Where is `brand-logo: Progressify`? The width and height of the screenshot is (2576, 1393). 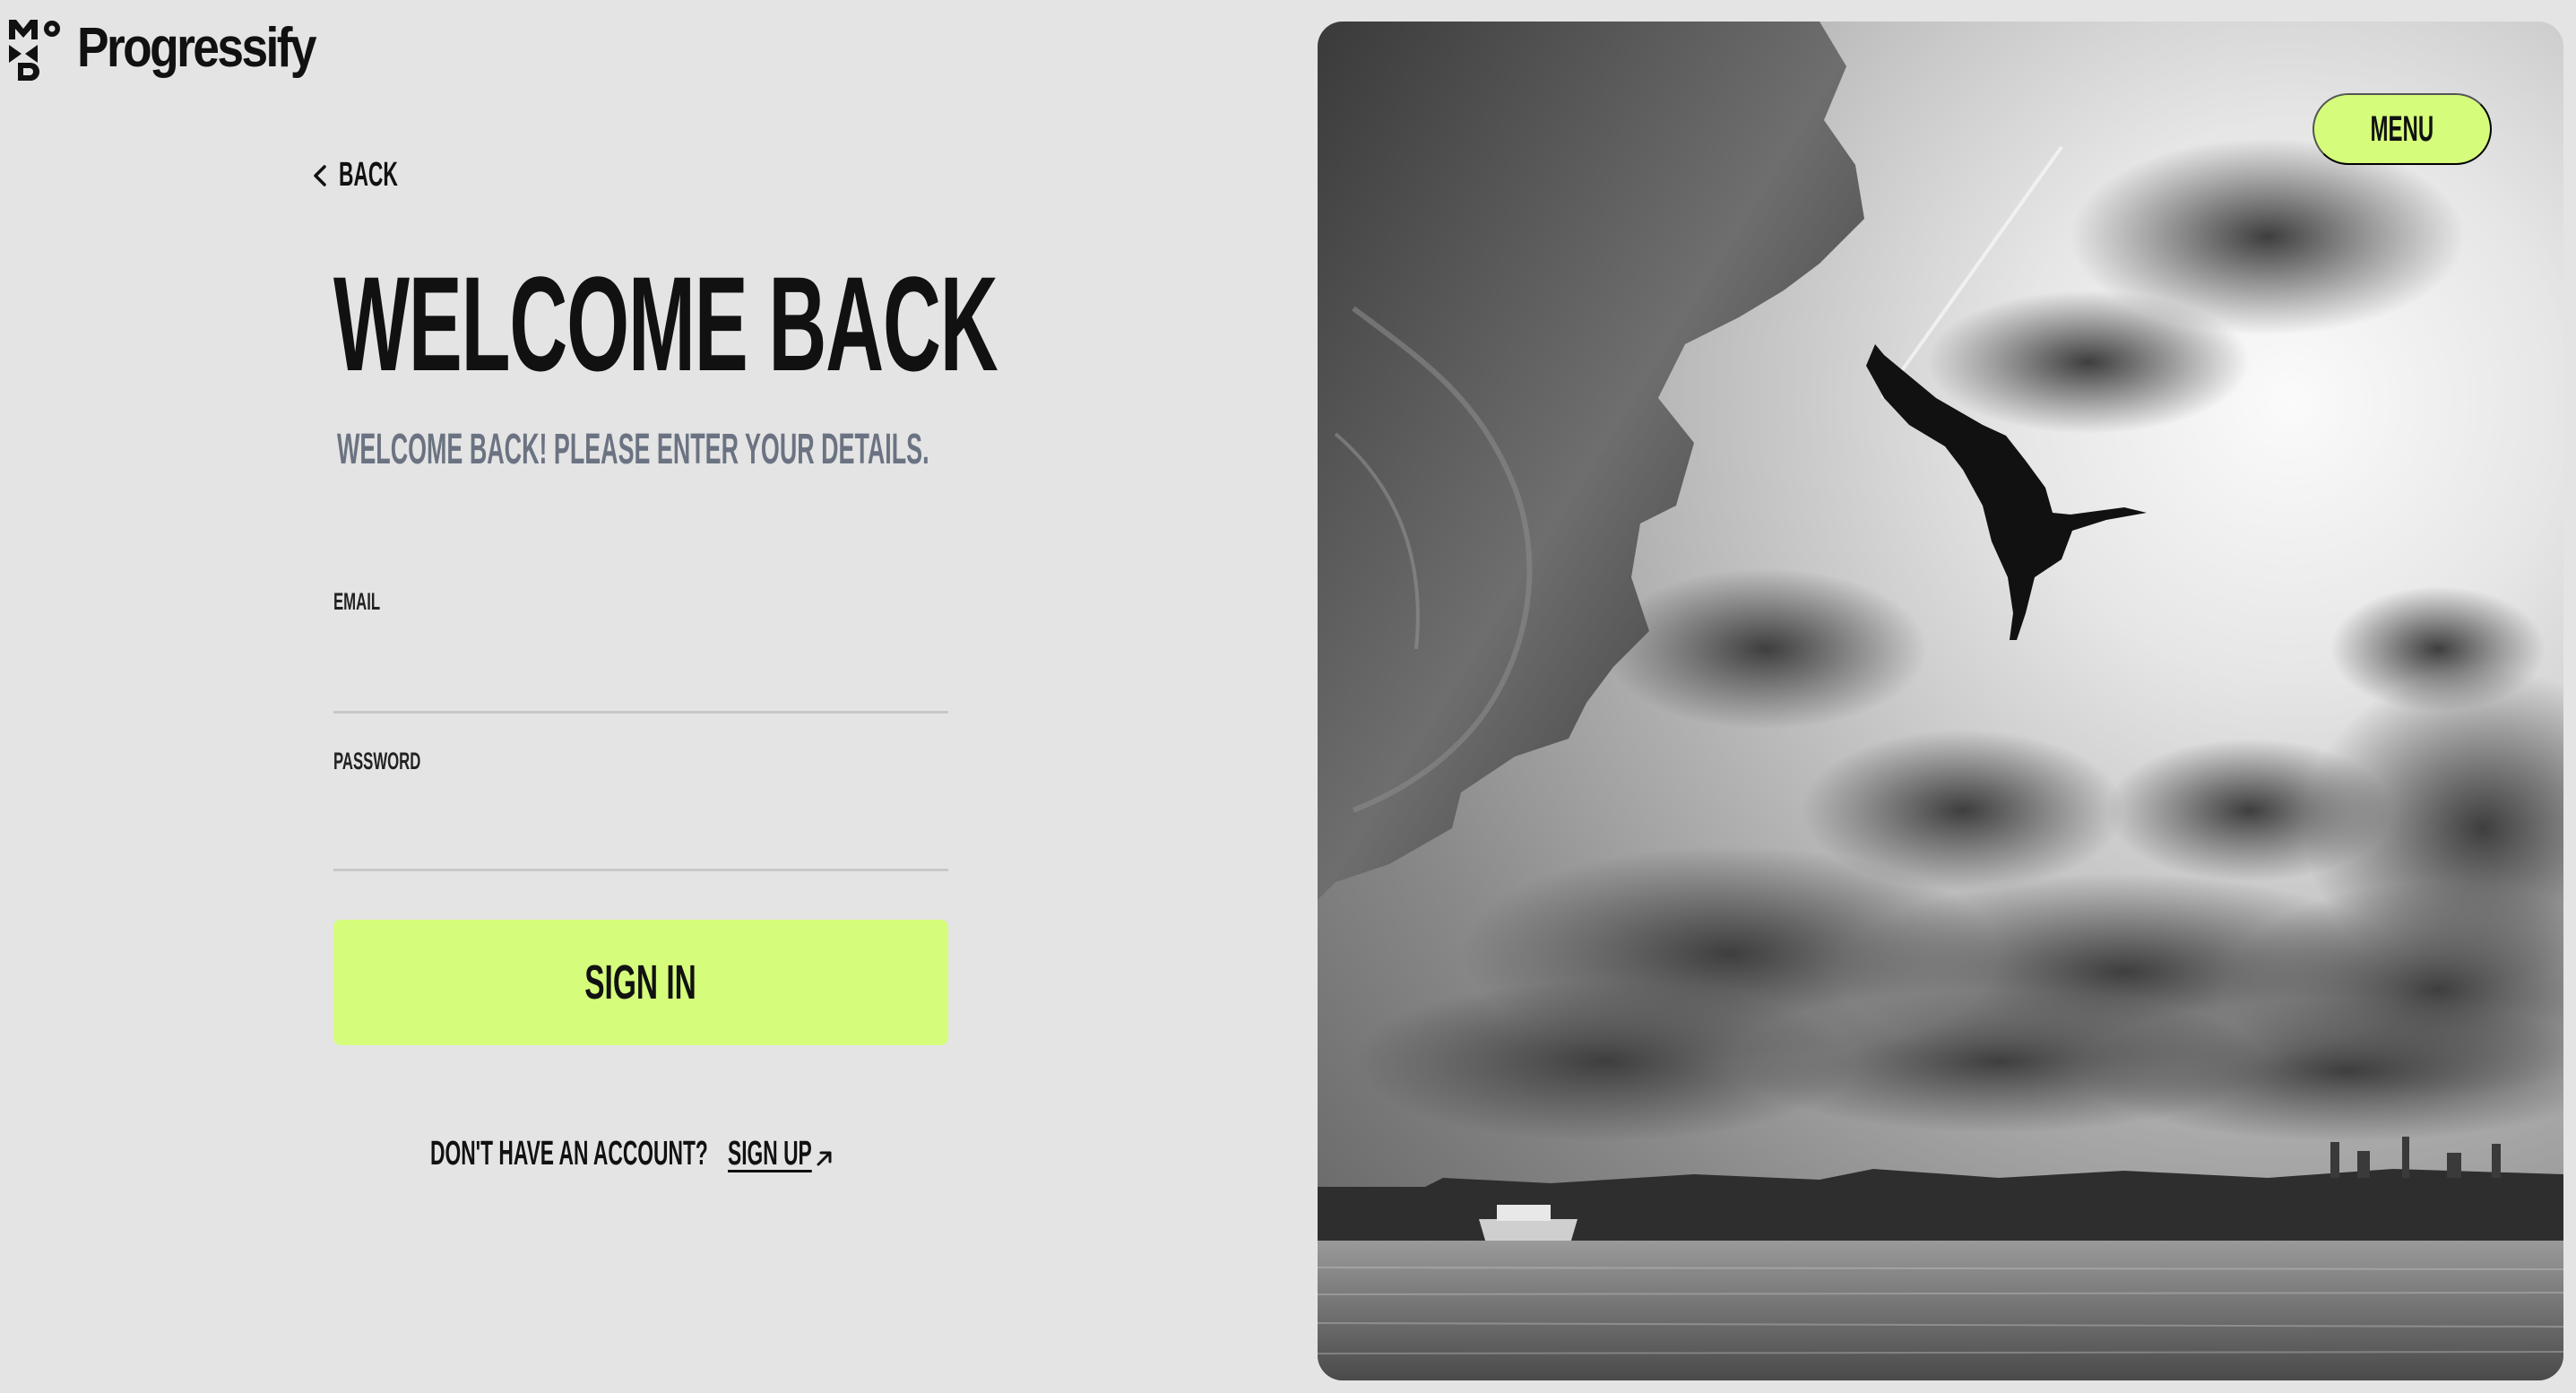
brand-logo: Progressify is located at coordinates (180, 48).